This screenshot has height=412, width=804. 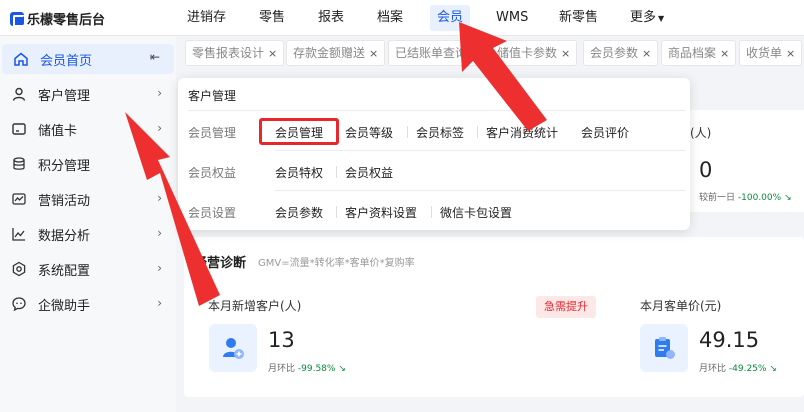 I want to click on tab-product-archive: 商品档案 ×, so click(x=699, y=53).